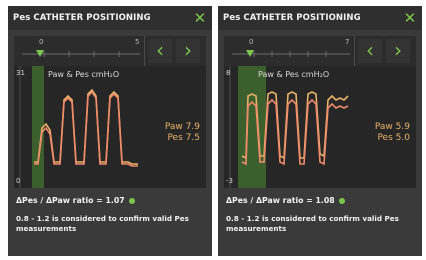  What do you see at coordinates (252, 127) in the screenshot?
I see `selection-highlight` at bounding box center [252, 127].